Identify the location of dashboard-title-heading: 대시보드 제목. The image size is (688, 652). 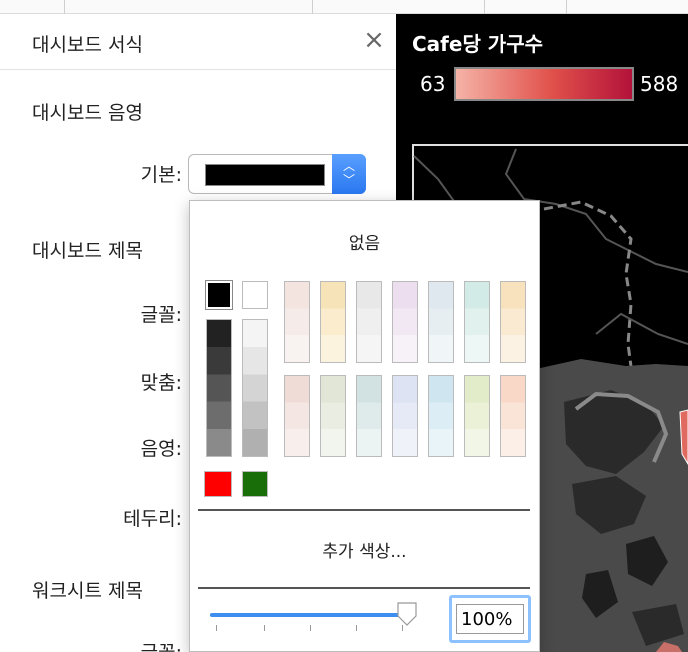
(87, 251).